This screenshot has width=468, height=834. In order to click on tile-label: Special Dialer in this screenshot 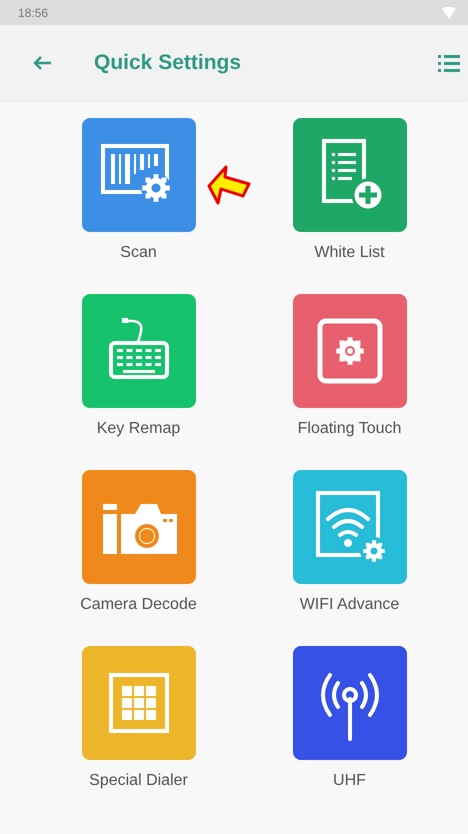, I will do `click(138, 781)`.